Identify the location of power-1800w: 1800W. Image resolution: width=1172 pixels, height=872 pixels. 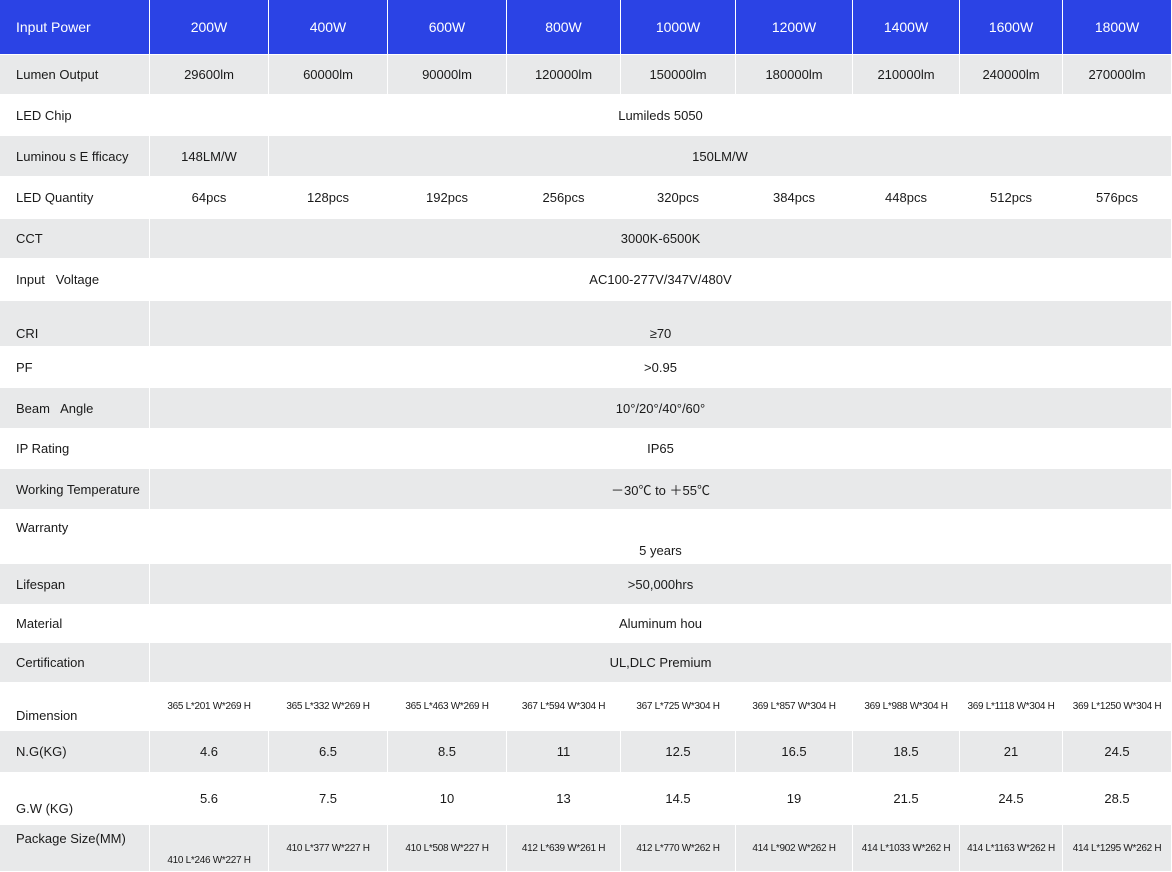
(1117, 27).